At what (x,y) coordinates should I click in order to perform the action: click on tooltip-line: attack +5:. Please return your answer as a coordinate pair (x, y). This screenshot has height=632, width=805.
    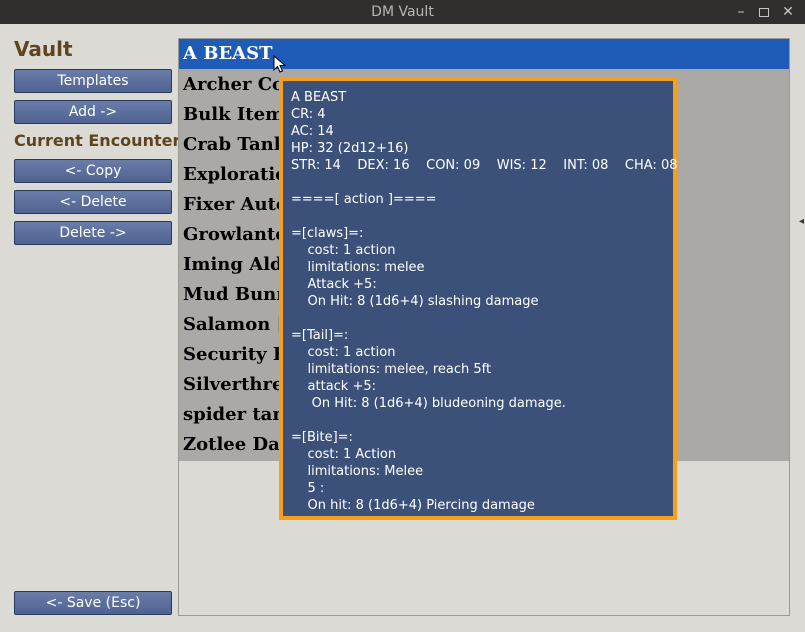
    Looking at the image, I should click on (334, 386).